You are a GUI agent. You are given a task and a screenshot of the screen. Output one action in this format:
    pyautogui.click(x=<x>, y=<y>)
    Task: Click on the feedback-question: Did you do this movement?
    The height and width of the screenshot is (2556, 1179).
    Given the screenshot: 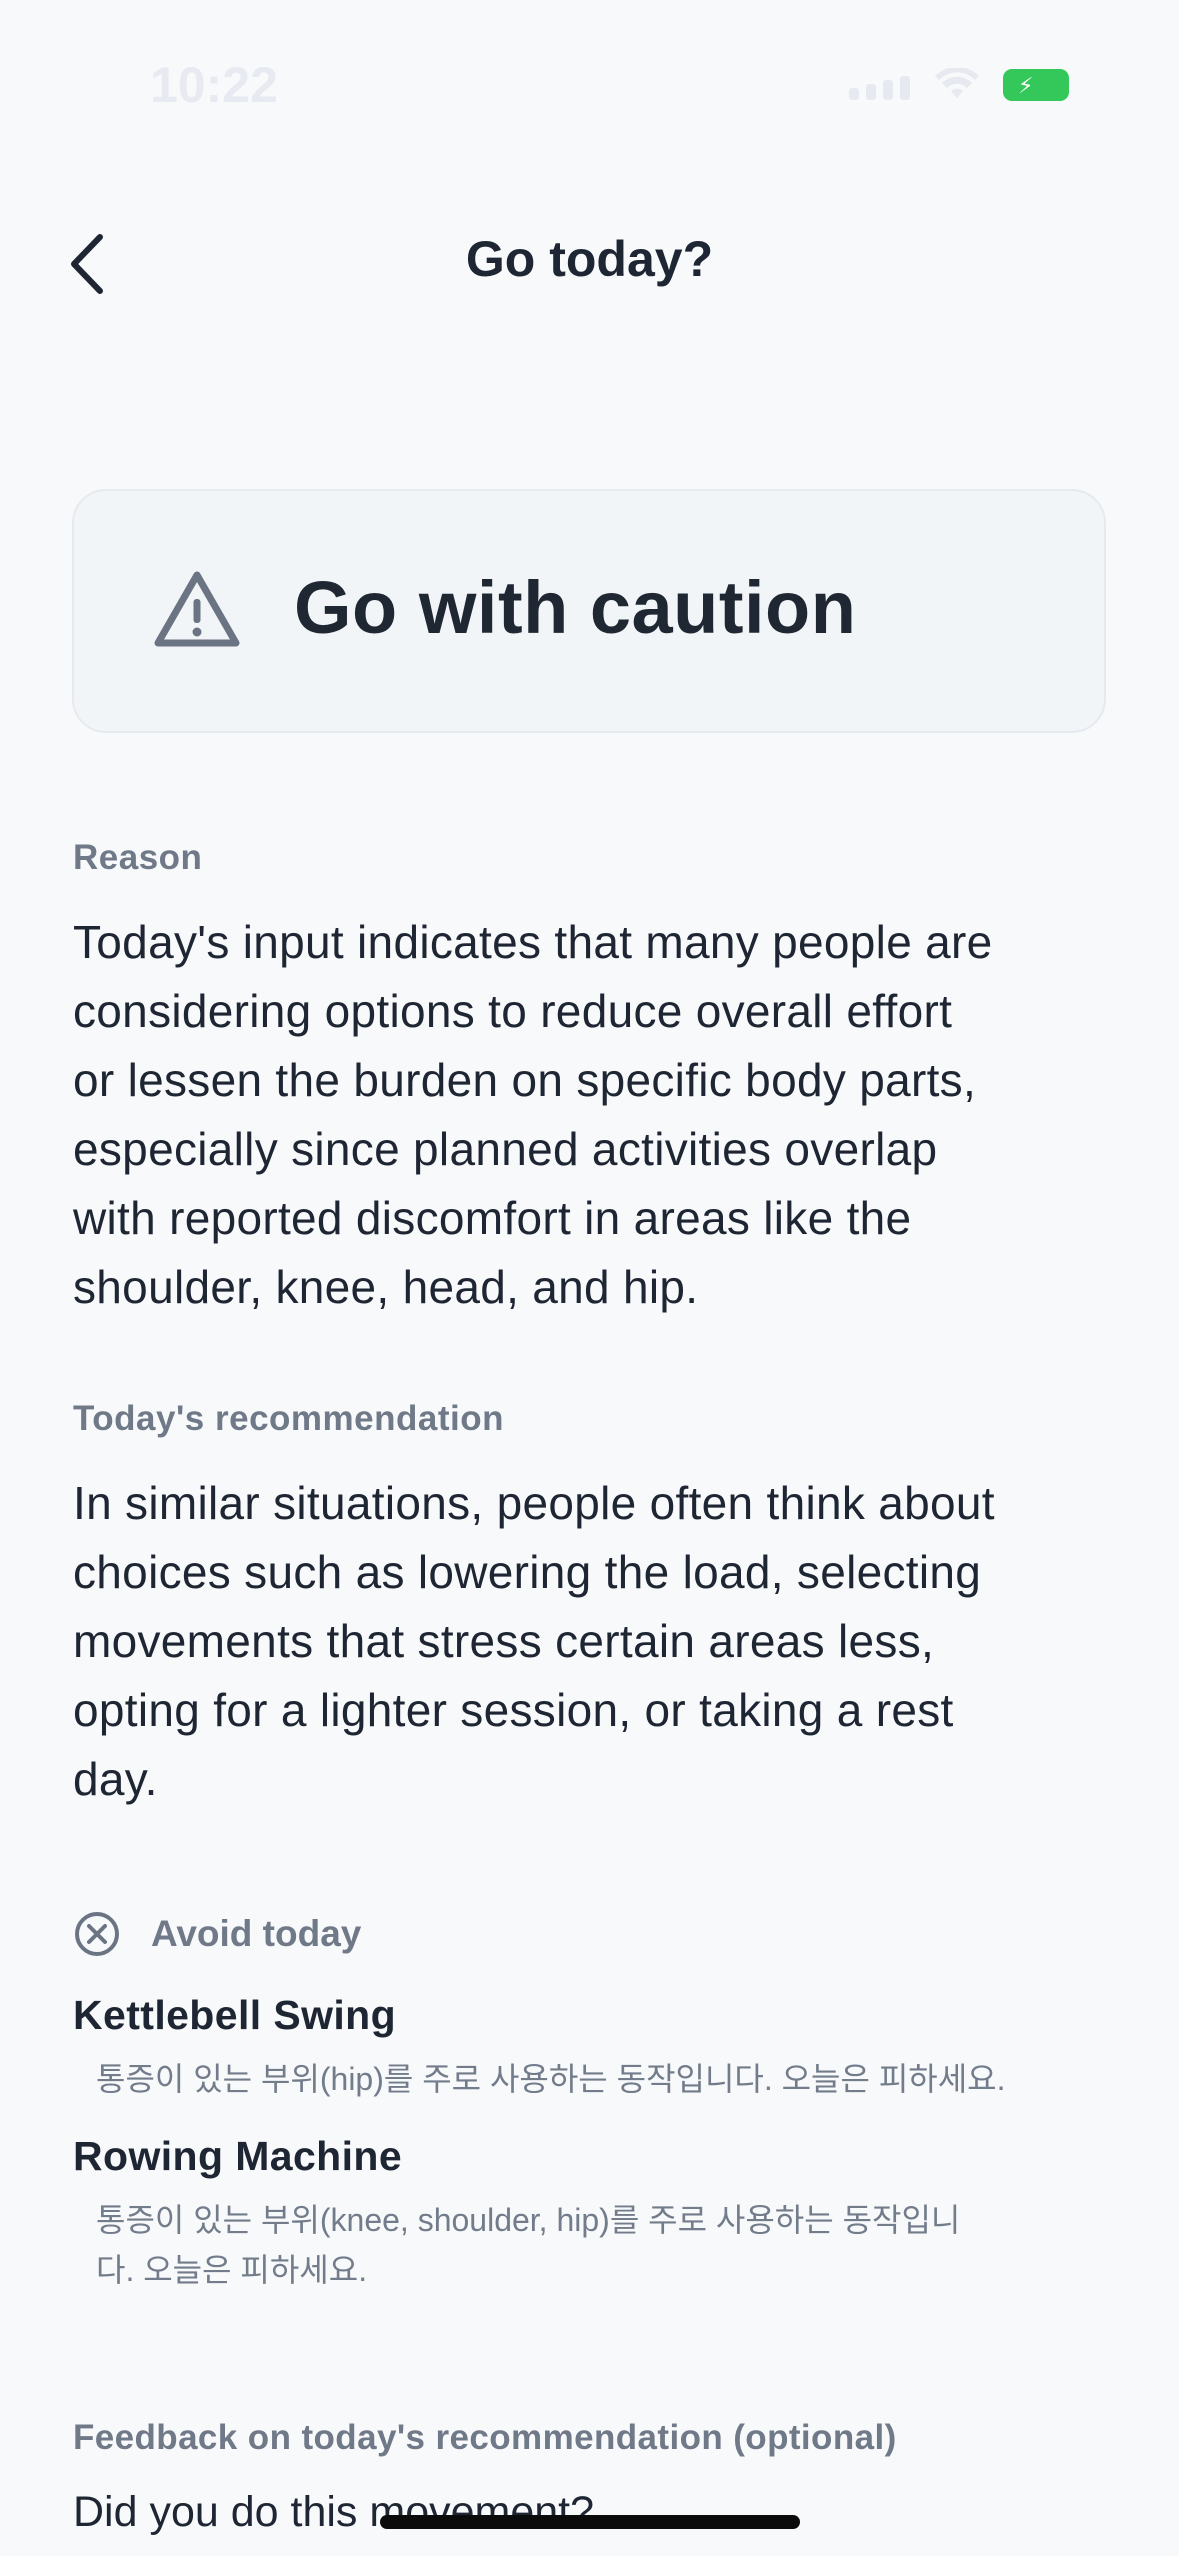 What is the action you would take?
    pyautogui.click(x=334, y=2512)
    